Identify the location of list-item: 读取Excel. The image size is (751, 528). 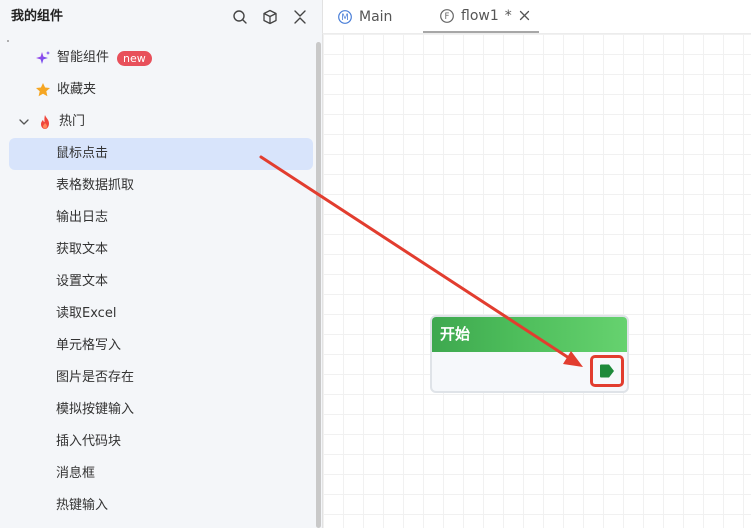
(161, 314).